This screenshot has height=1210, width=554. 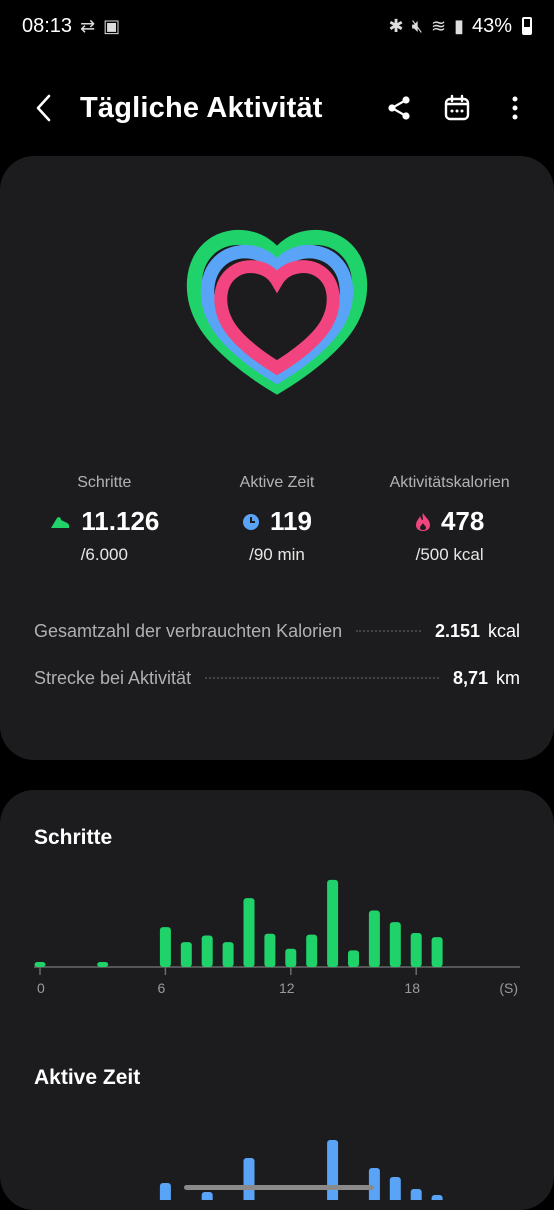 What do you see at coordinates (417, 26) in the screenshot?
I see `mute-icon: 🔇︎` at bounding box center [417, 26].